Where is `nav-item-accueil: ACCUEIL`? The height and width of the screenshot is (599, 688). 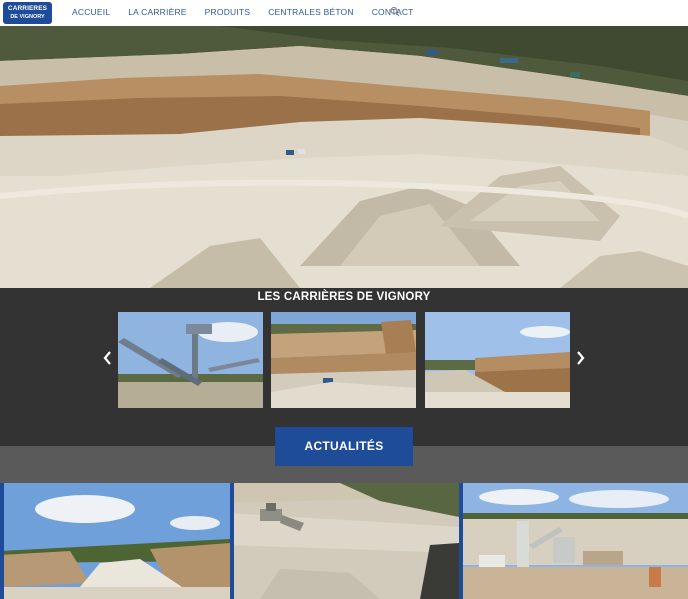
nav-item-accueil: ACCUEIL is located at coordinates (91, 12).